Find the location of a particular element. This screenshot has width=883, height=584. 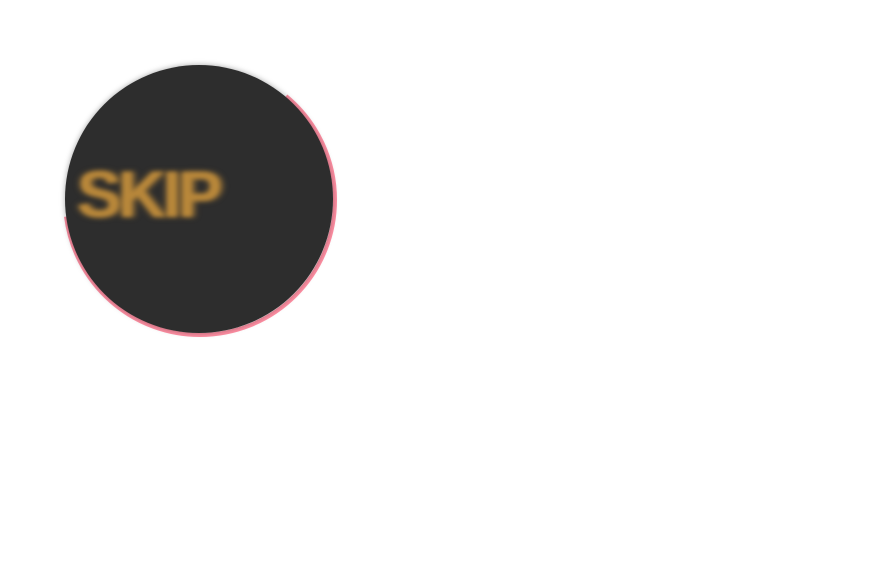

skip-control: SKIP is located at coordinates (200, 200).